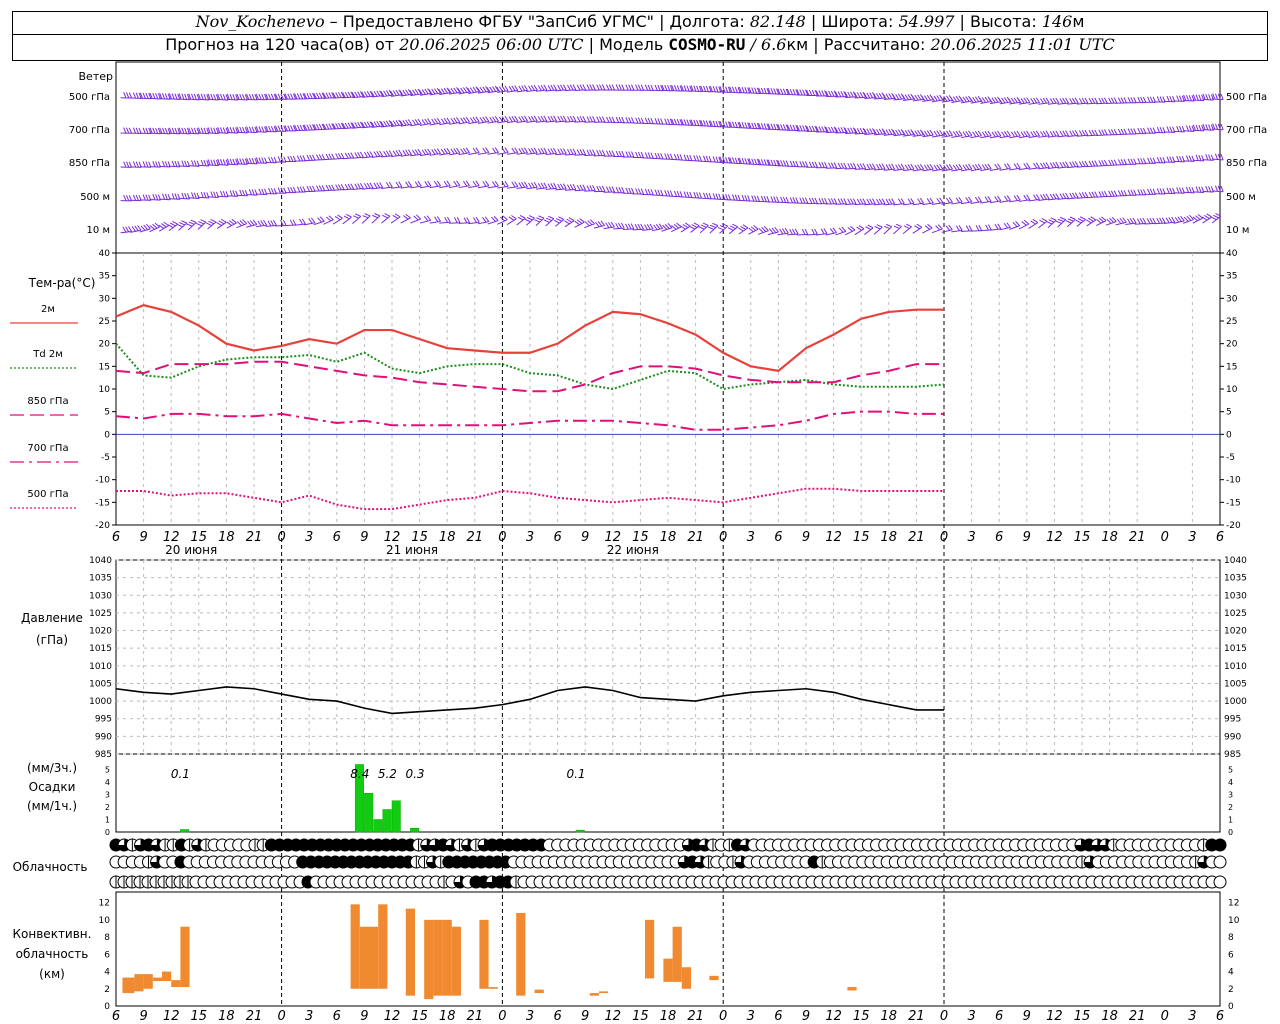 Image resolution: width=1280 pixels, height=1024 pixels. What do you see at coordinates (1229, 435) in the screenshot?
I see `temp-ytick-label-right: 0` at bounding box center [1229, 435].